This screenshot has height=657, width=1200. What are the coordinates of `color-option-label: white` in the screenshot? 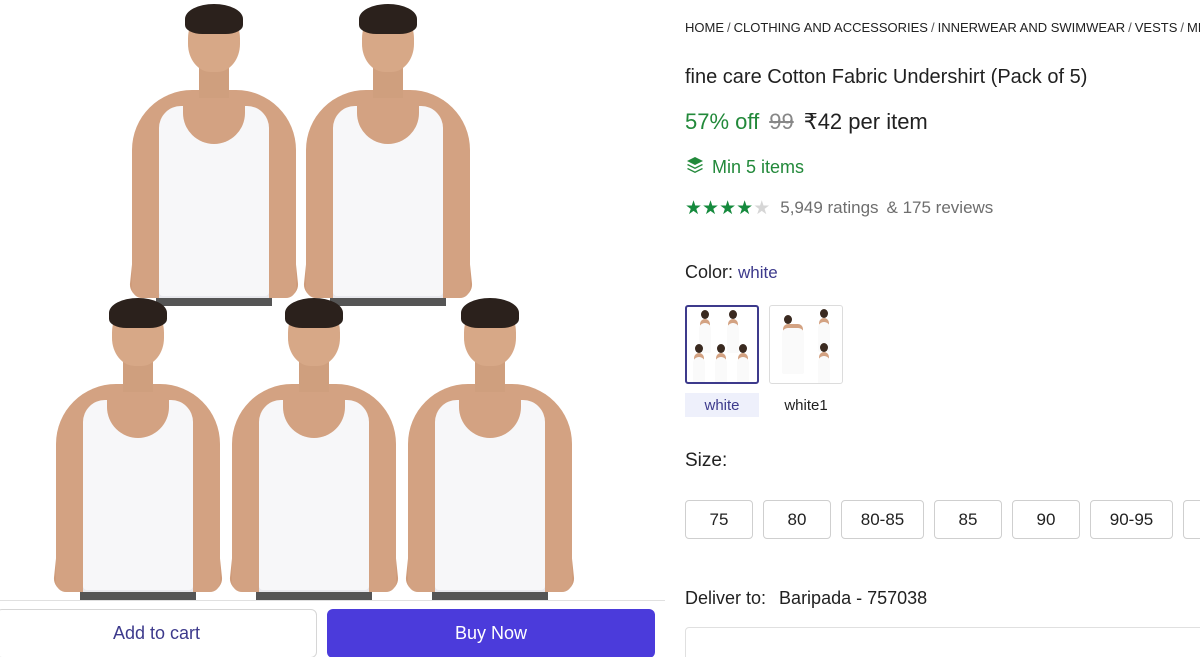 It's located at (722, 405).